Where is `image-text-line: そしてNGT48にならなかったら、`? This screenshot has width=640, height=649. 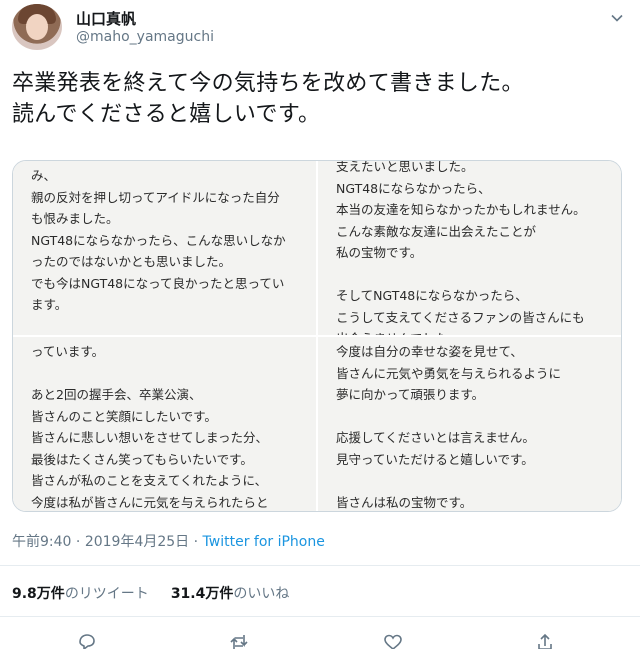
image-text-line: そしてNGT48にならなかったら、 is located at coordinates (432, 295).